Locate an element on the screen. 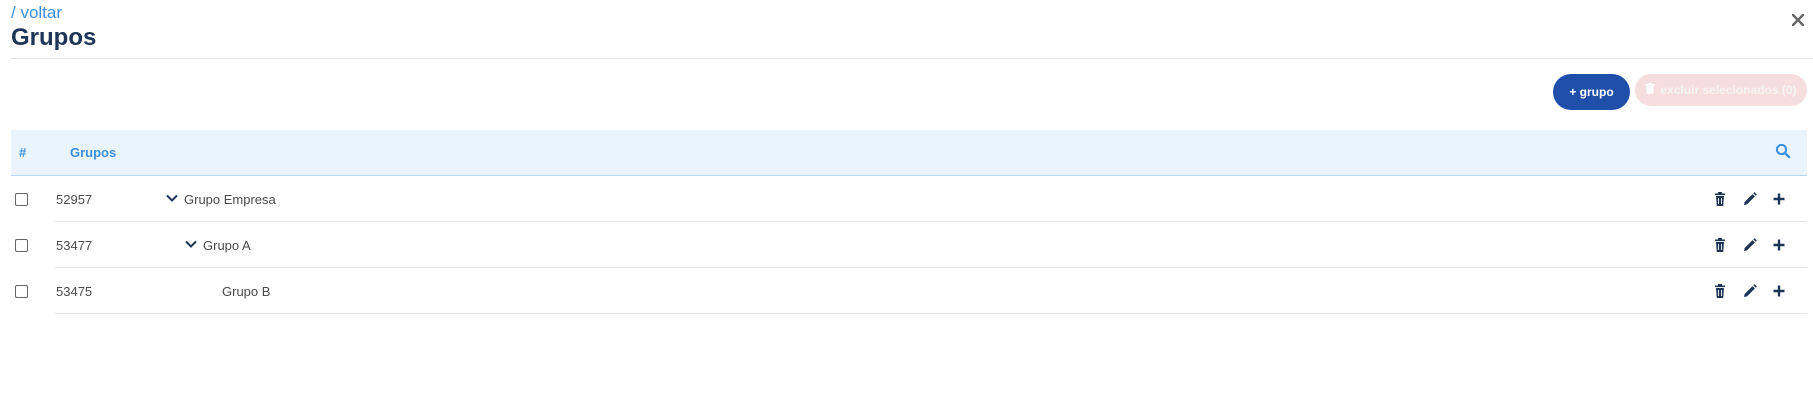  close-icon is located at coordinates (1798, 20).